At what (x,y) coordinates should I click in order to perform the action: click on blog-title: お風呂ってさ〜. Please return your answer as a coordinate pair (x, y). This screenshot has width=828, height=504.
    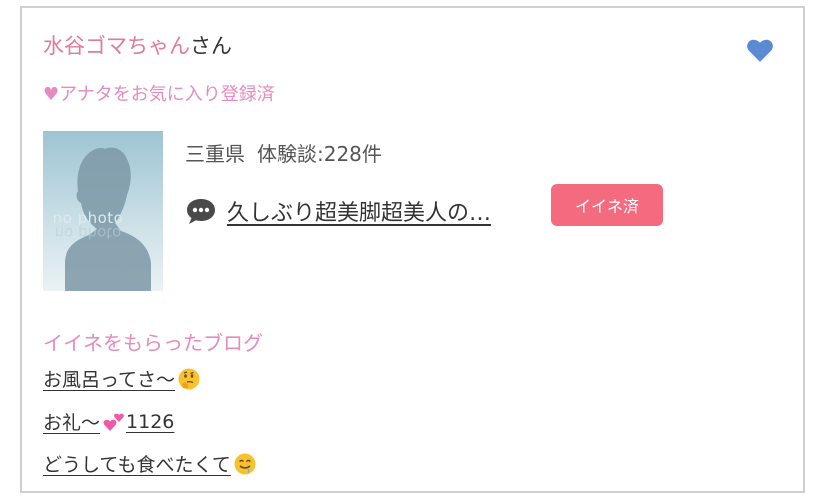
    Looking at the image, I should click on (109, 380).